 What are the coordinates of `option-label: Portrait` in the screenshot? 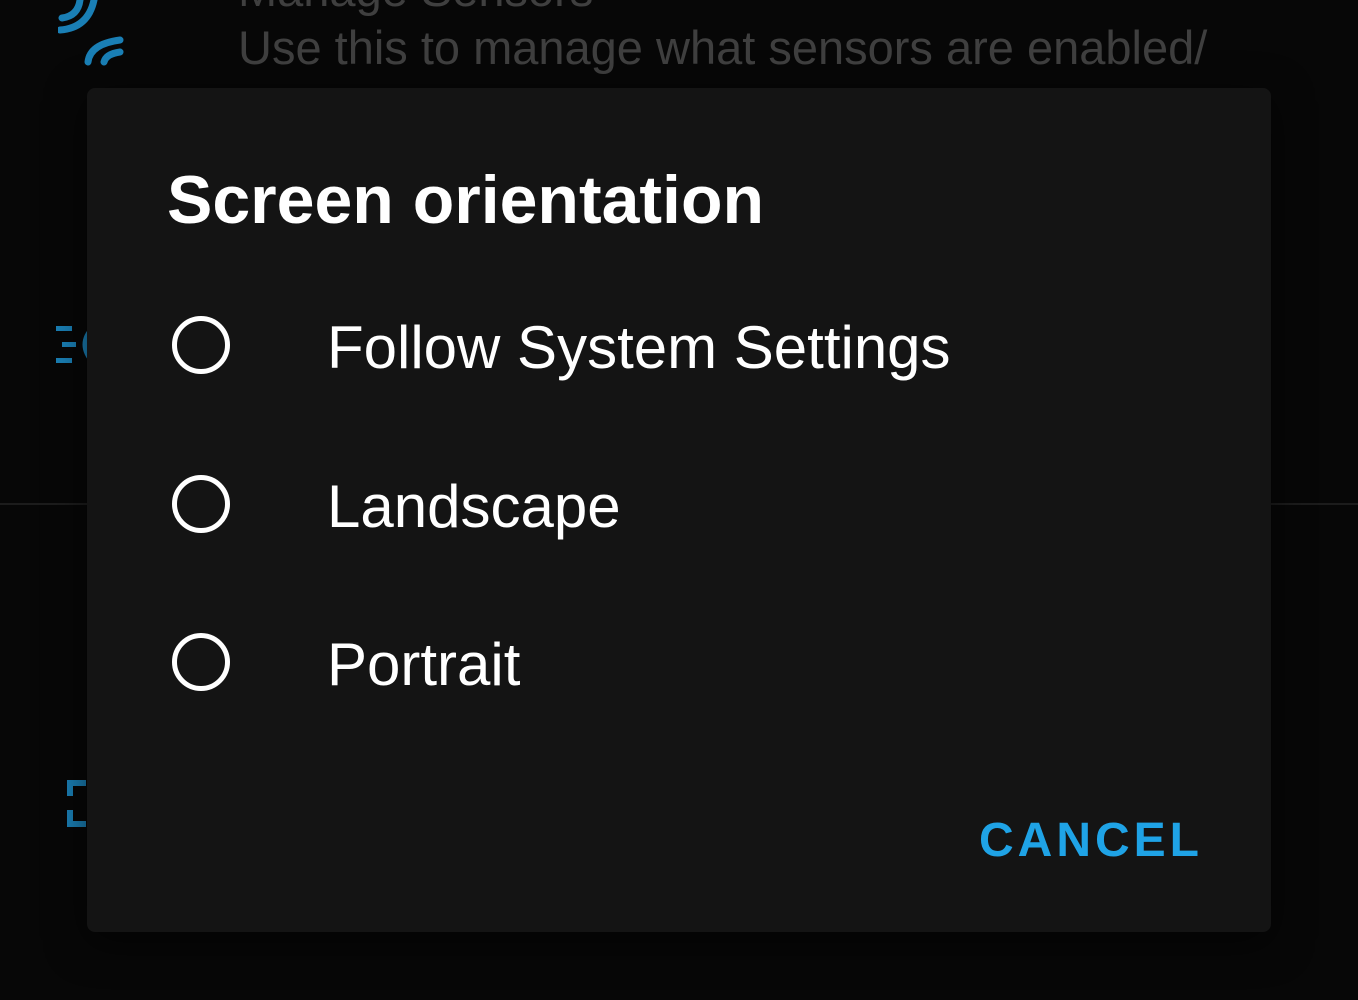 It's located at (424, 664).